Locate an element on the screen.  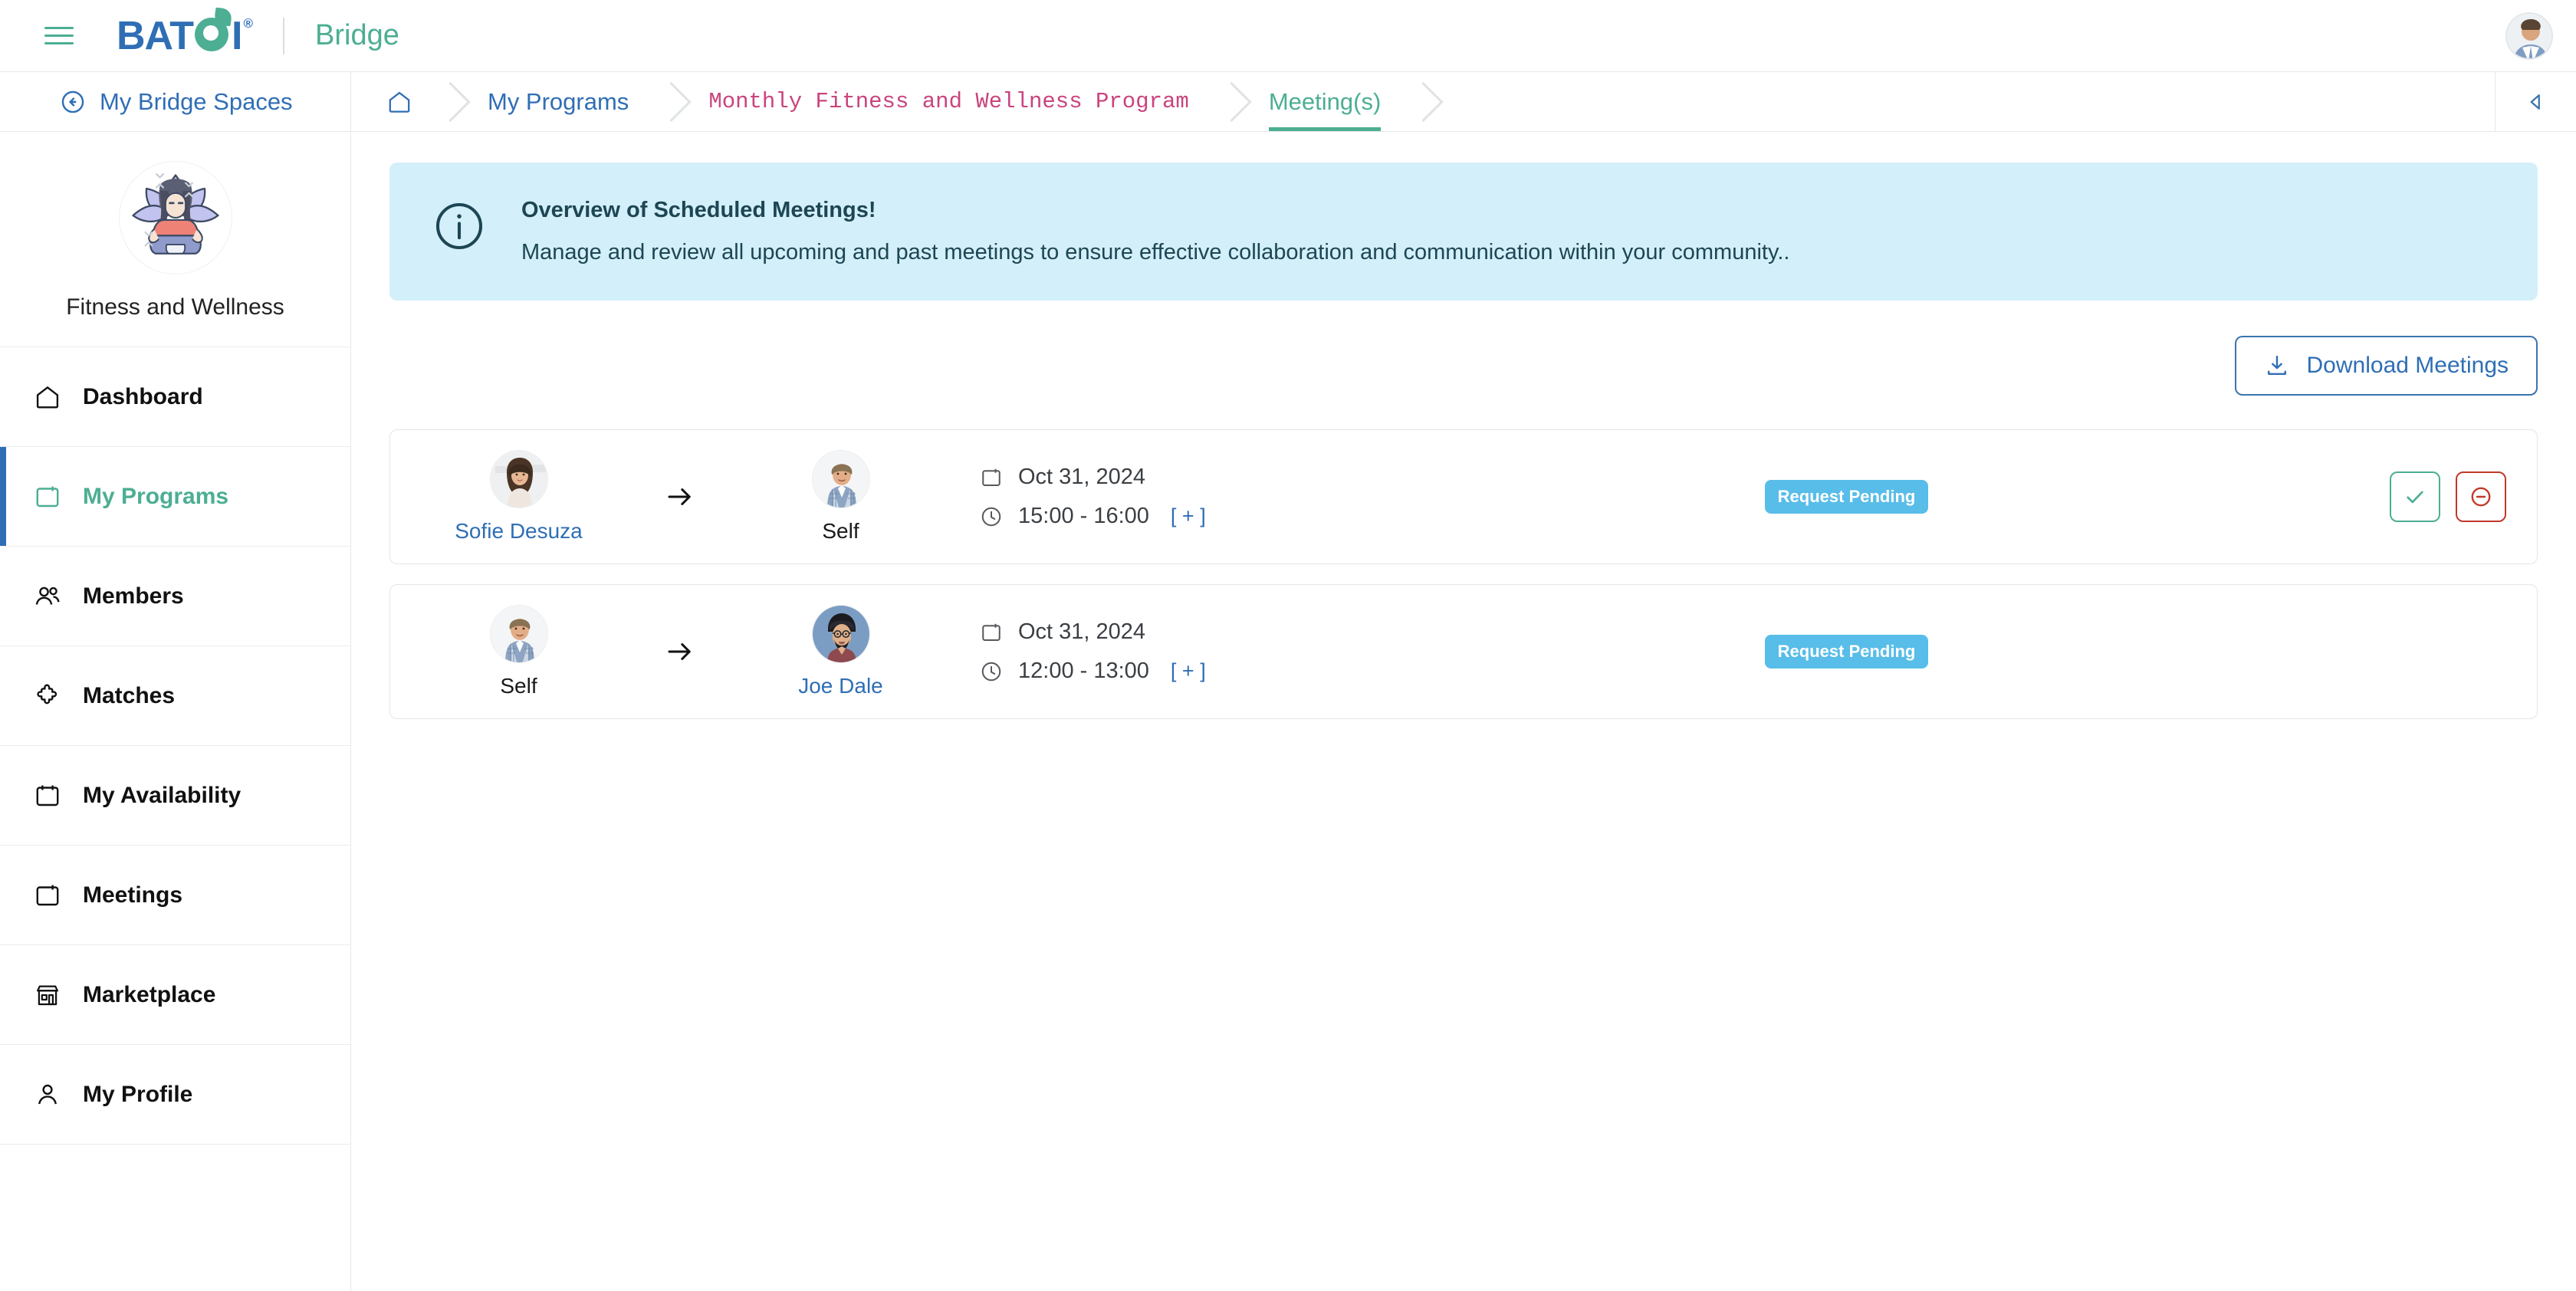
top-bar: BAT I ® Bridge is located at coordinates (1288, 36).